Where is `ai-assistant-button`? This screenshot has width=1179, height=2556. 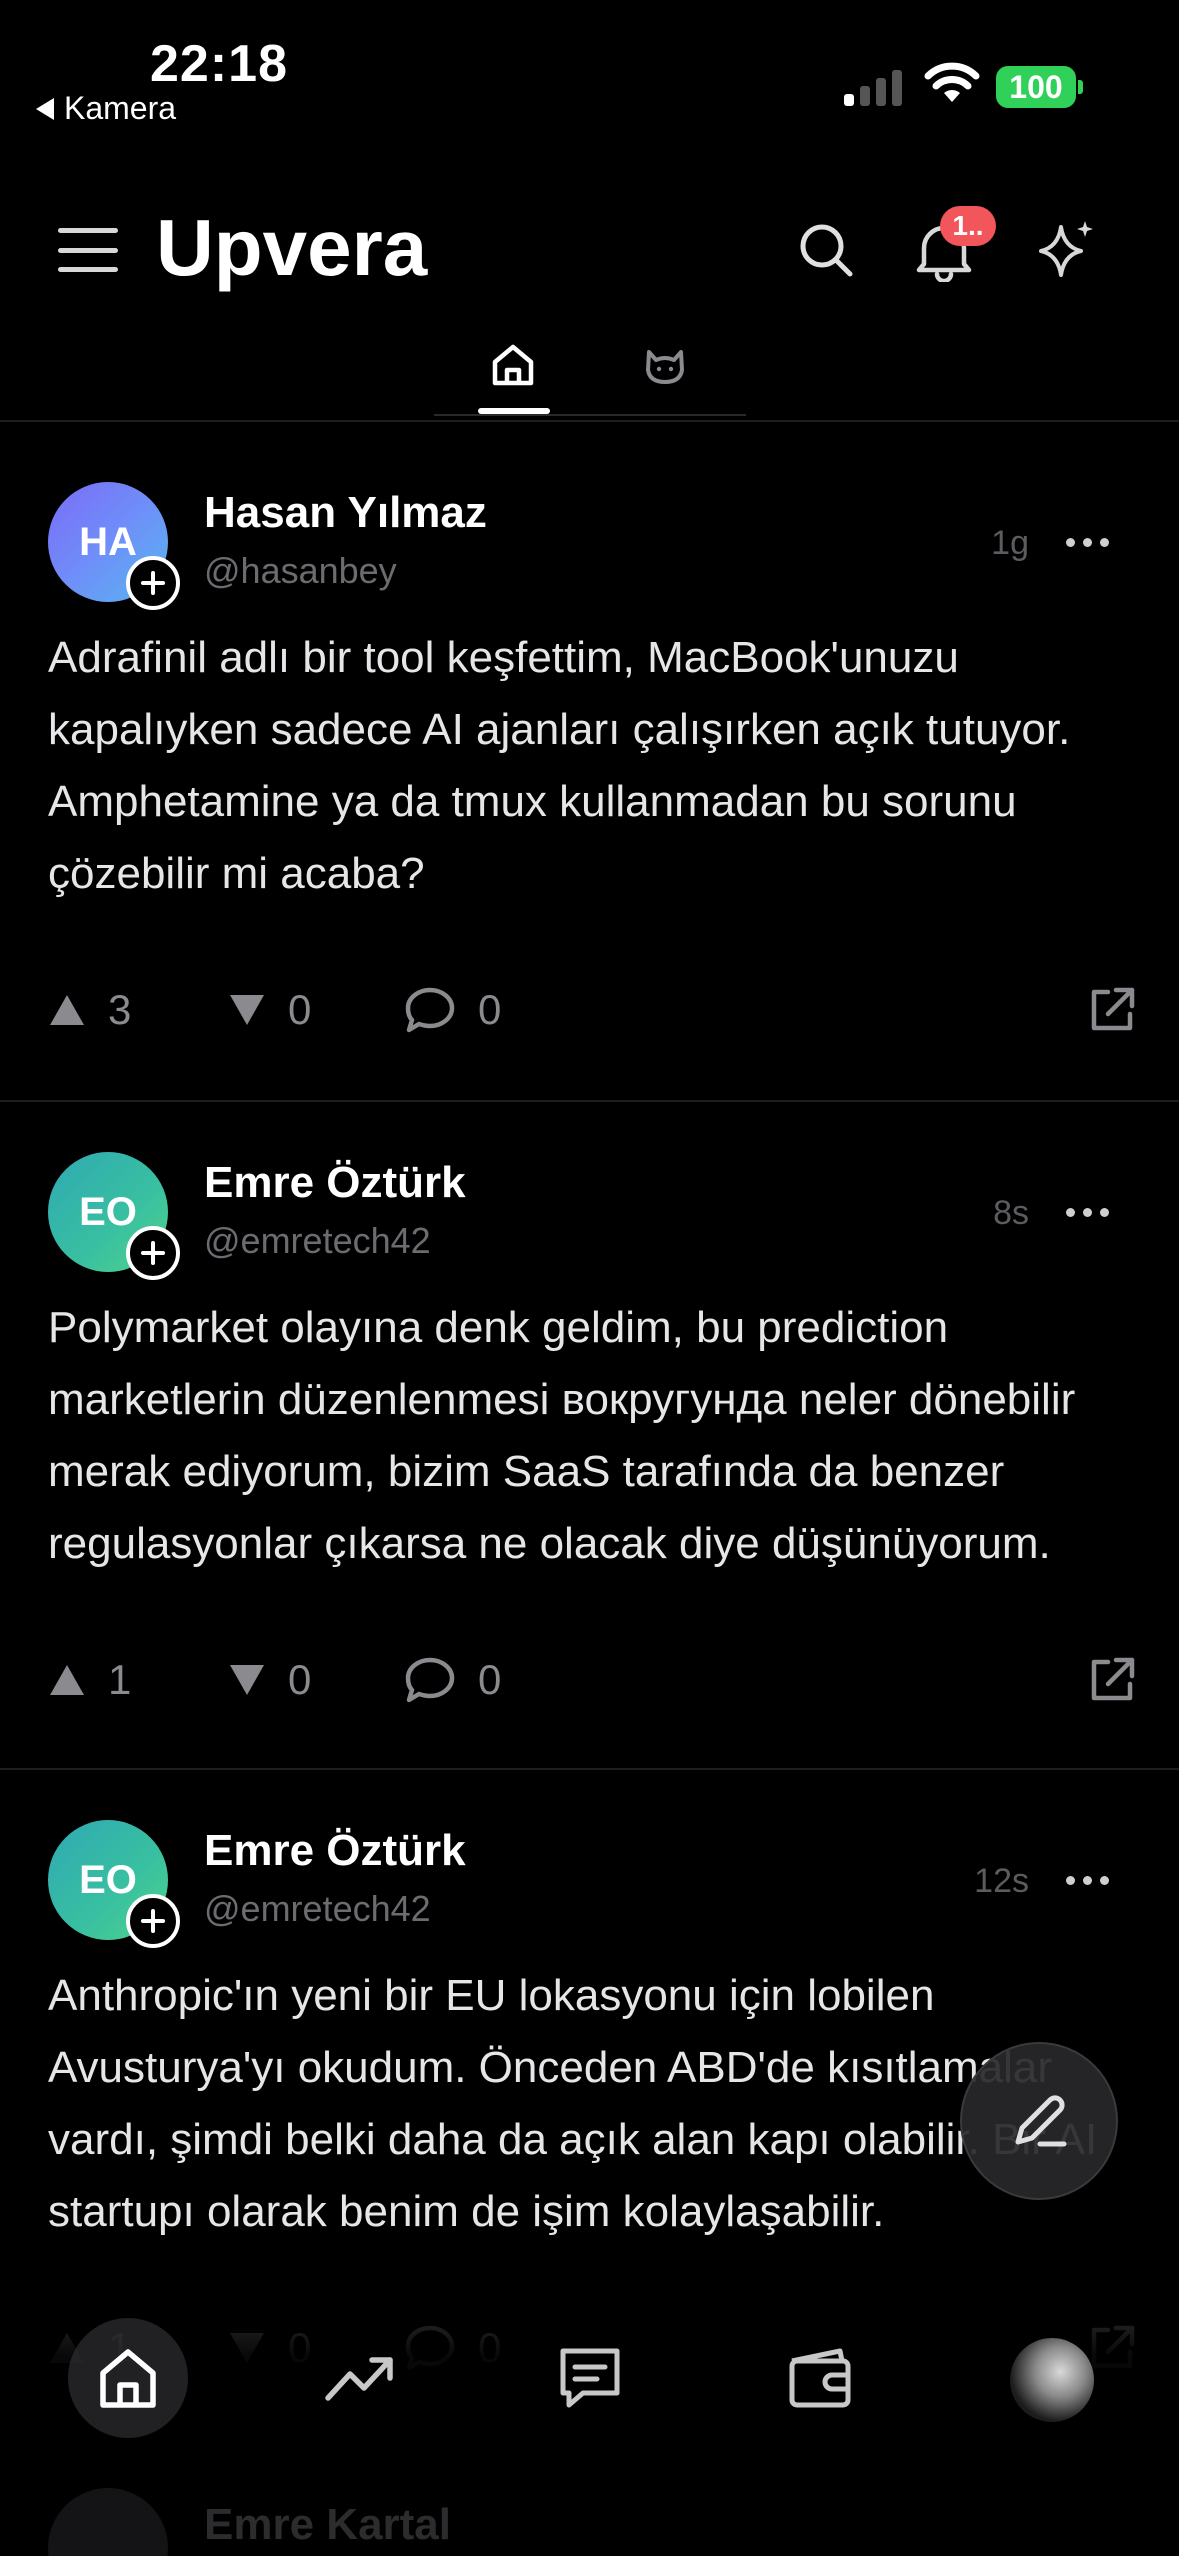
ai-assistant-button is located at coordinates (1066, 250).